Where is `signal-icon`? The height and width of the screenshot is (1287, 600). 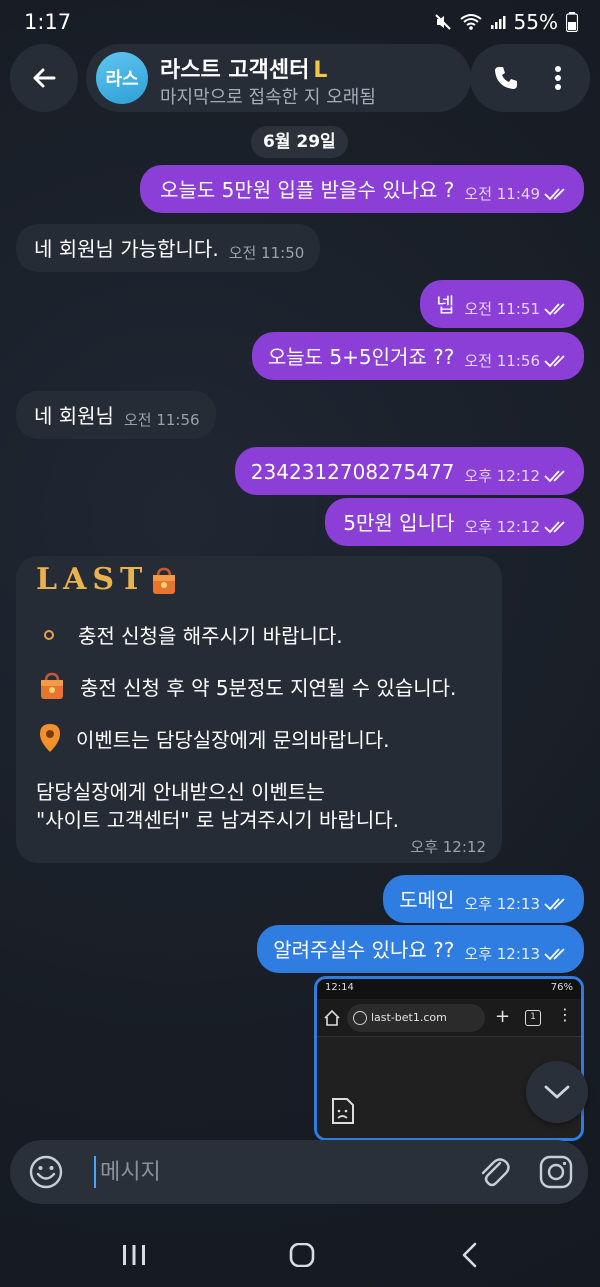 signal-icon is located at coordinates (498, 22).